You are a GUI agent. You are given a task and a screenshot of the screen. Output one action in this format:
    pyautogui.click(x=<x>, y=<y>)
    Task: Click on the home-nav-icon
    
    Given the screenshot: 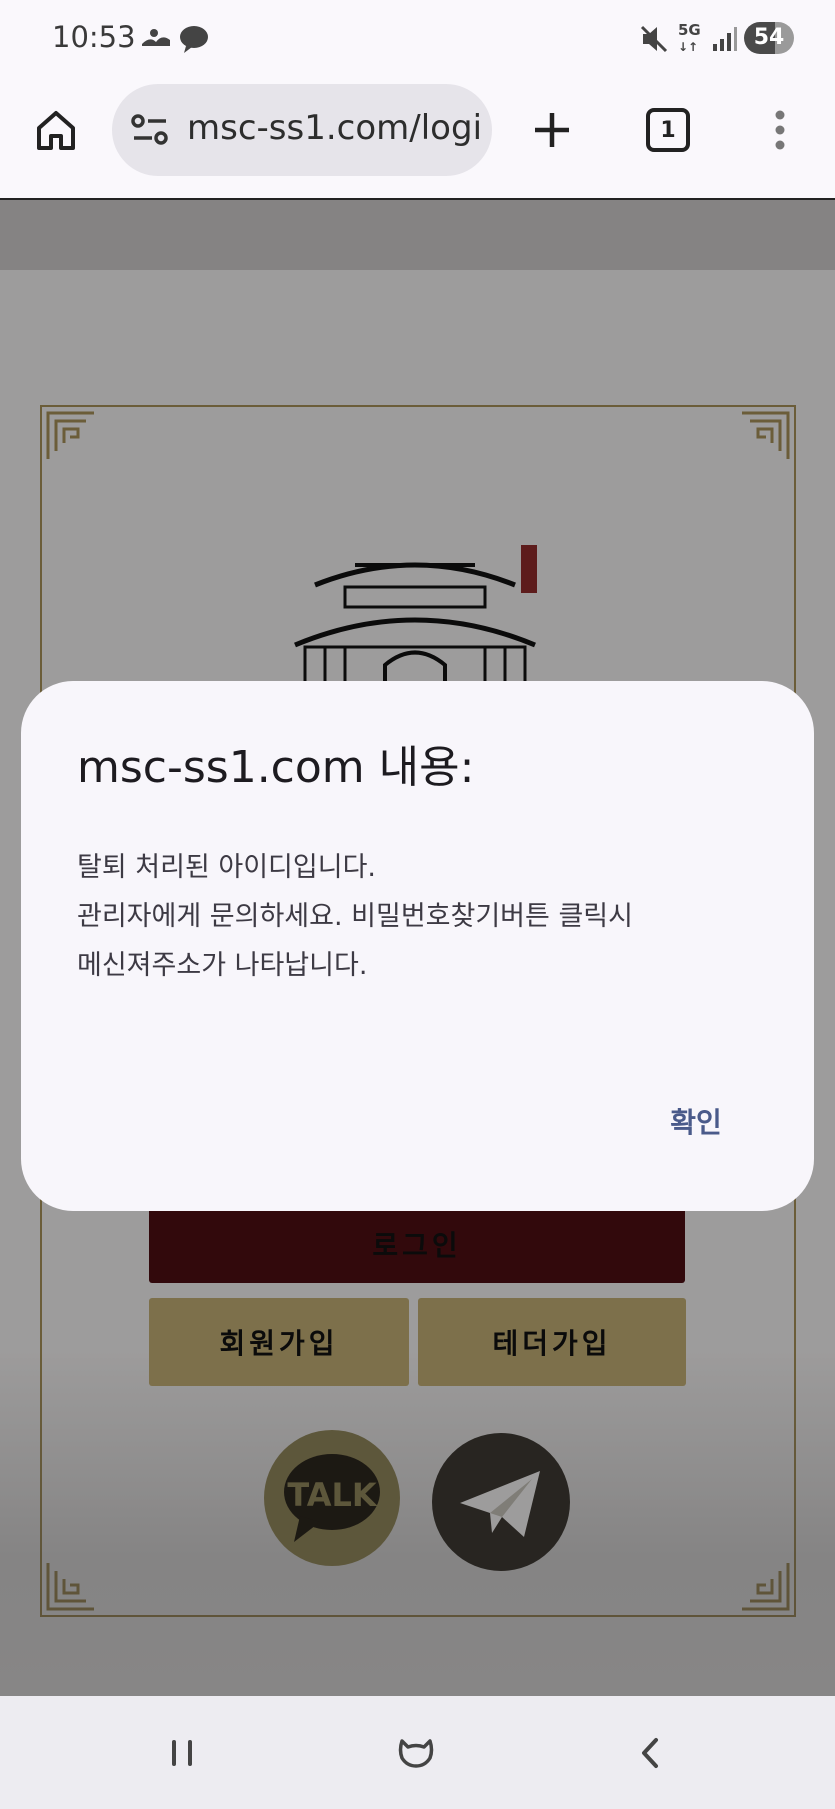 What is the action you would take?
    pyautogui.click(x=416, y=1753)
    